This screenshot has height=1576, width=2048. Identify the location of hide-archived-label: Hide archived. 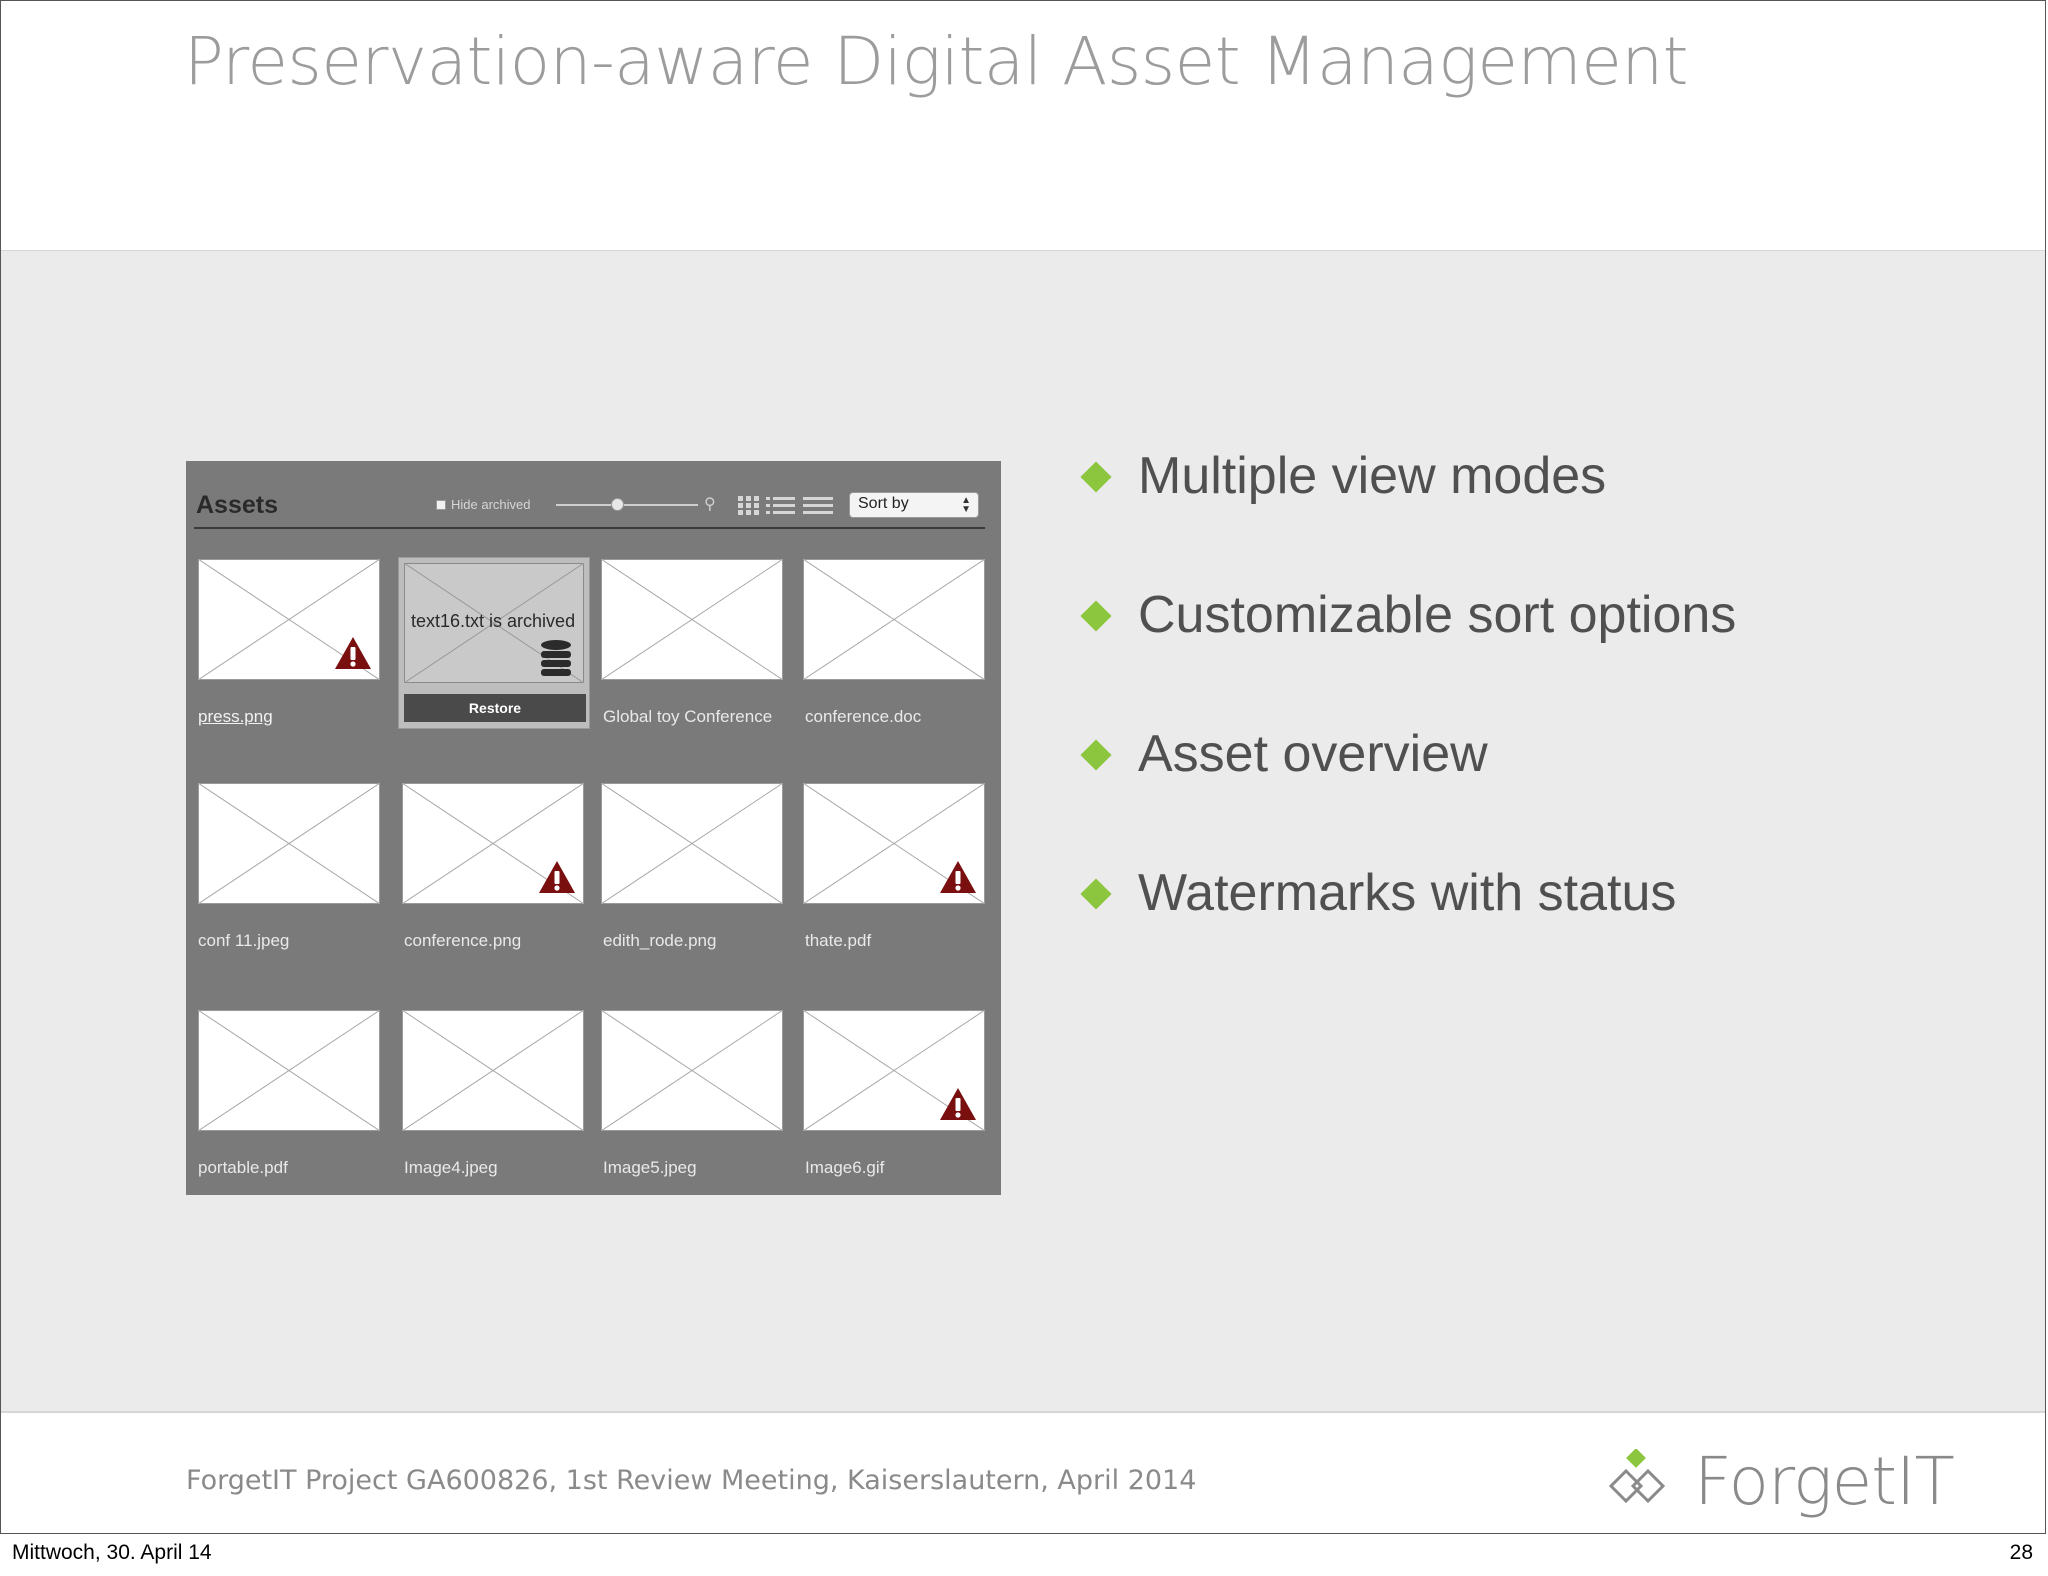
(491, 504).